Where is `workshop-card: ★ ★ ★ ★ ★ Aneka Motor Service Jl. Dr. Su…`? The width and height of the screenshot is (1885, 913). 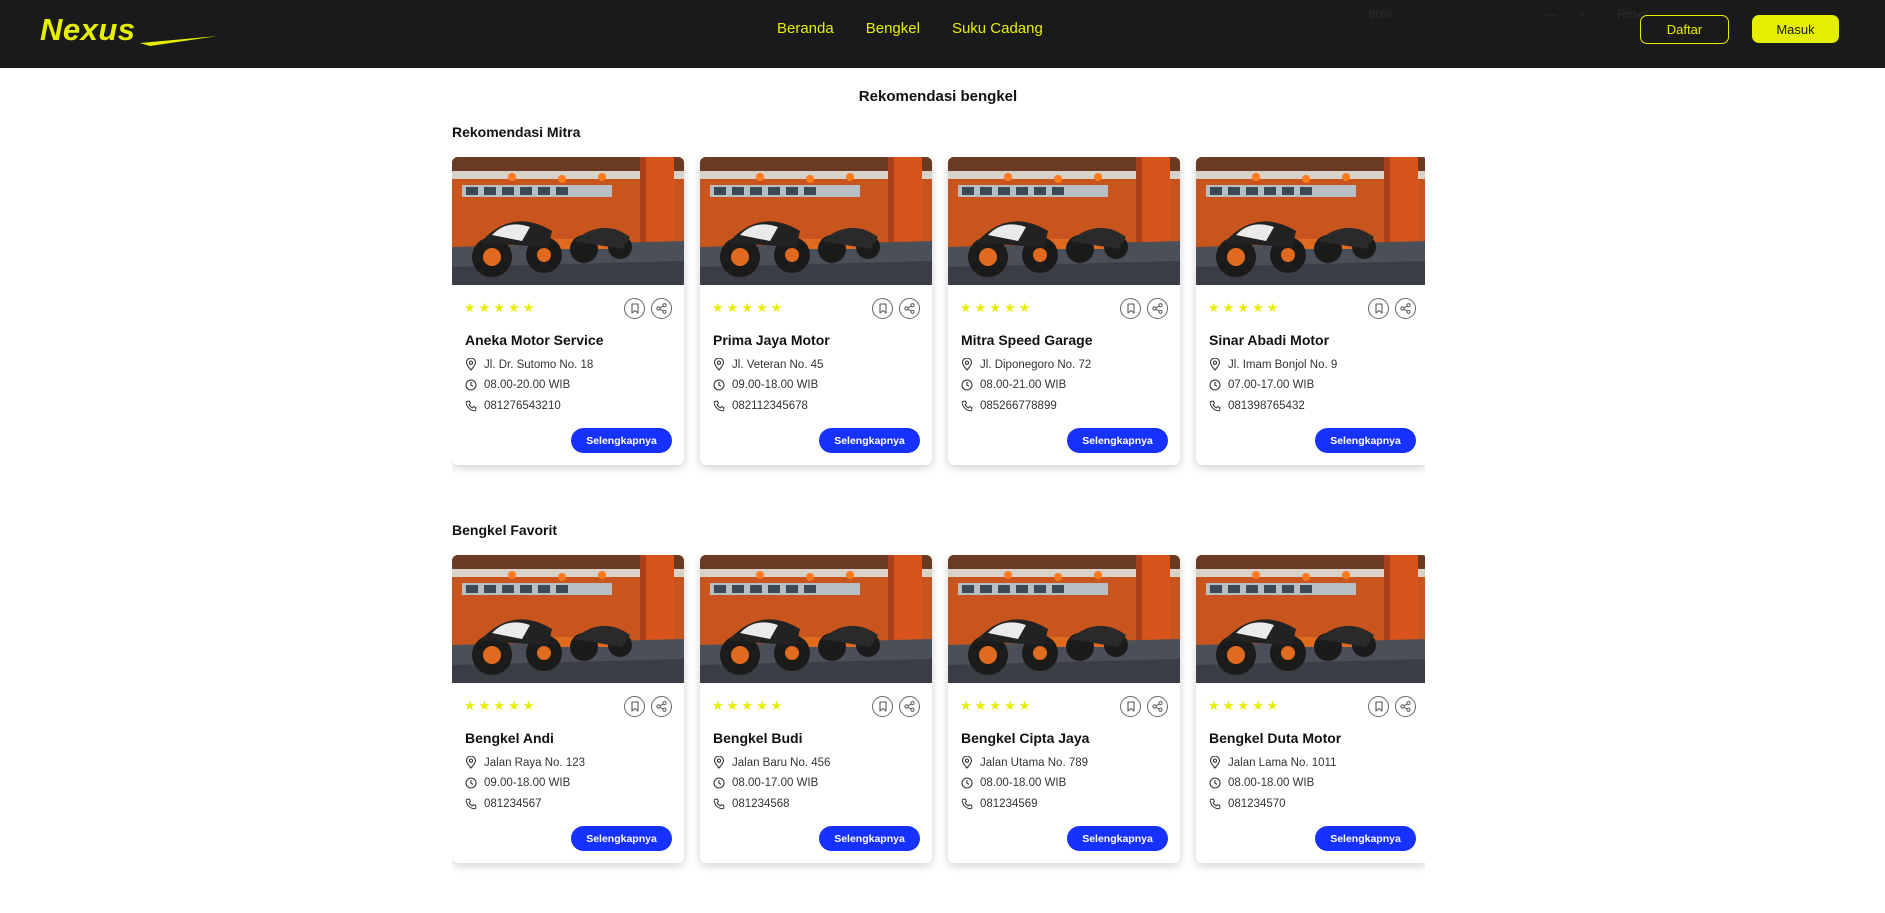
workshop-card: ★ ★ ★ ★ ★ Aneka Motor Service Jl. Dr. Su… is located at coordinates (568, 311).